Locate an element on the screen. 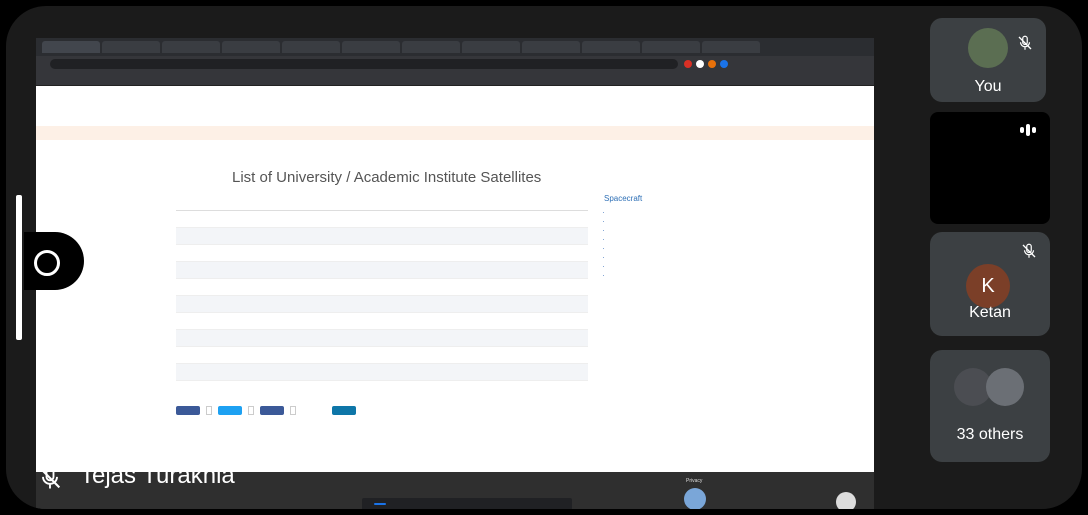 This screenshot has width=1088, height=515. stop-sharing-button is located at coordinates (380, 504).